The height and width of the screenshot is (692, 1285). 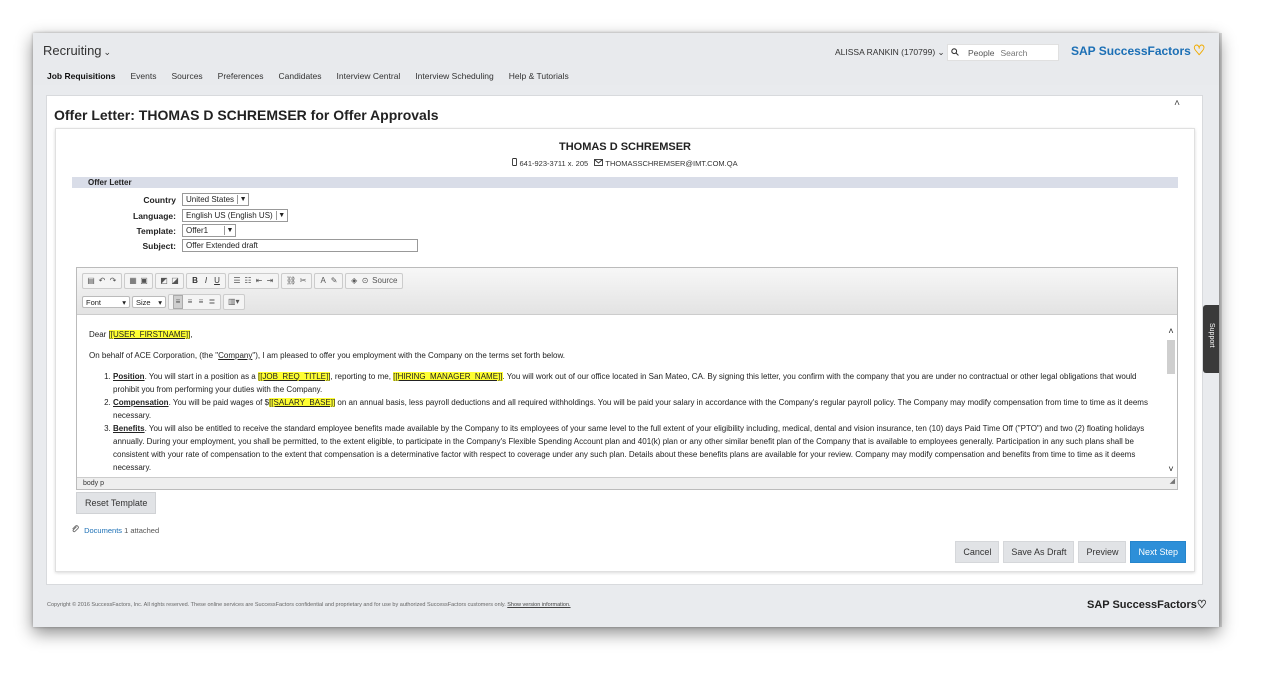 I want to click on salutation-end: ,, so click(x=191, y=334).